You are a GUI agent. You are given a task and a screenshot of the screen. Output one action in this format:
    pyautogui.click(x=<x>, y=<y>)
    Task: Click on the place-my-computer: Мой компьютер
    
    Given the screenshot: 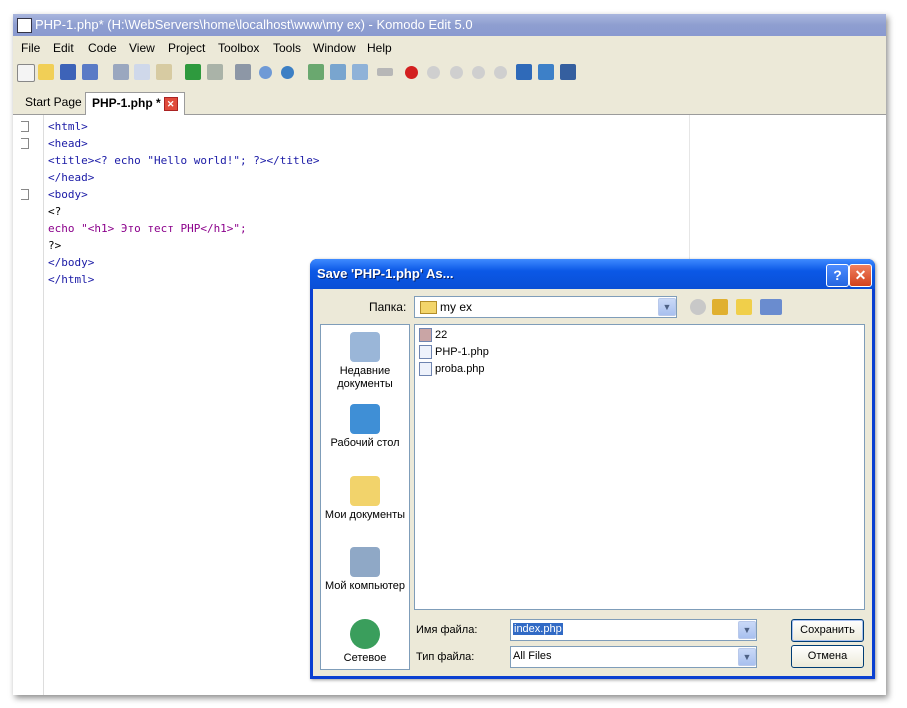 What is the action you would take?
    pyautogui.click(x=365, y=570)
    